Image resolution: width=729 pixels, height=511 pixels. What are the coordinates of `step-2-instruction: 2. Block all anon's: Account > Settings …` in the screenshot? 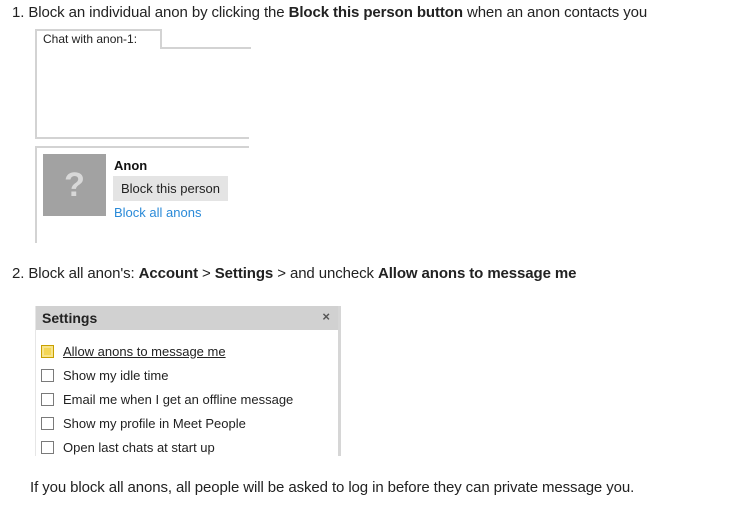 It's located at (294, 273).